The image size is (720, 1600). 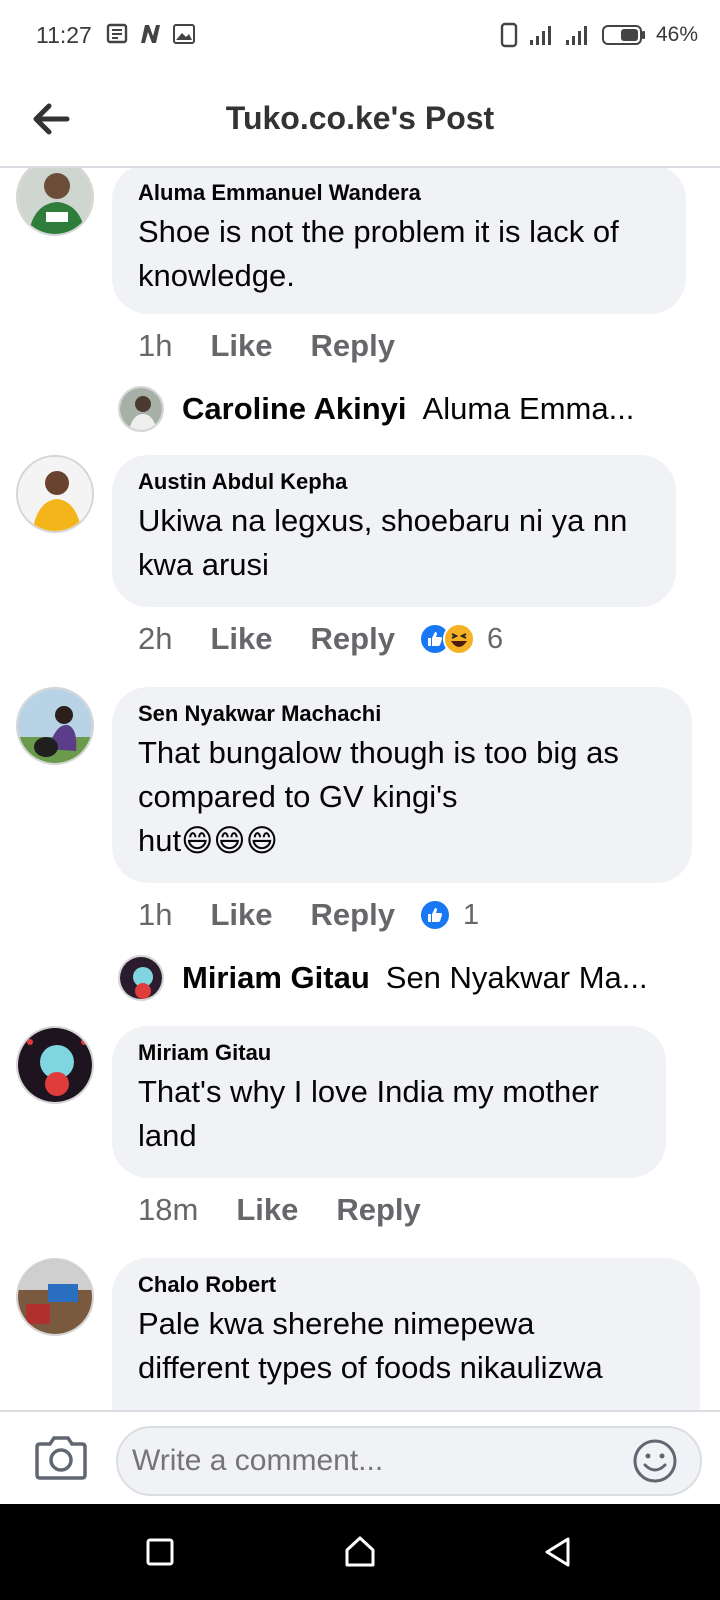 I want to click on reply-author: Miriam Gitau, so click(x=276, y=978).